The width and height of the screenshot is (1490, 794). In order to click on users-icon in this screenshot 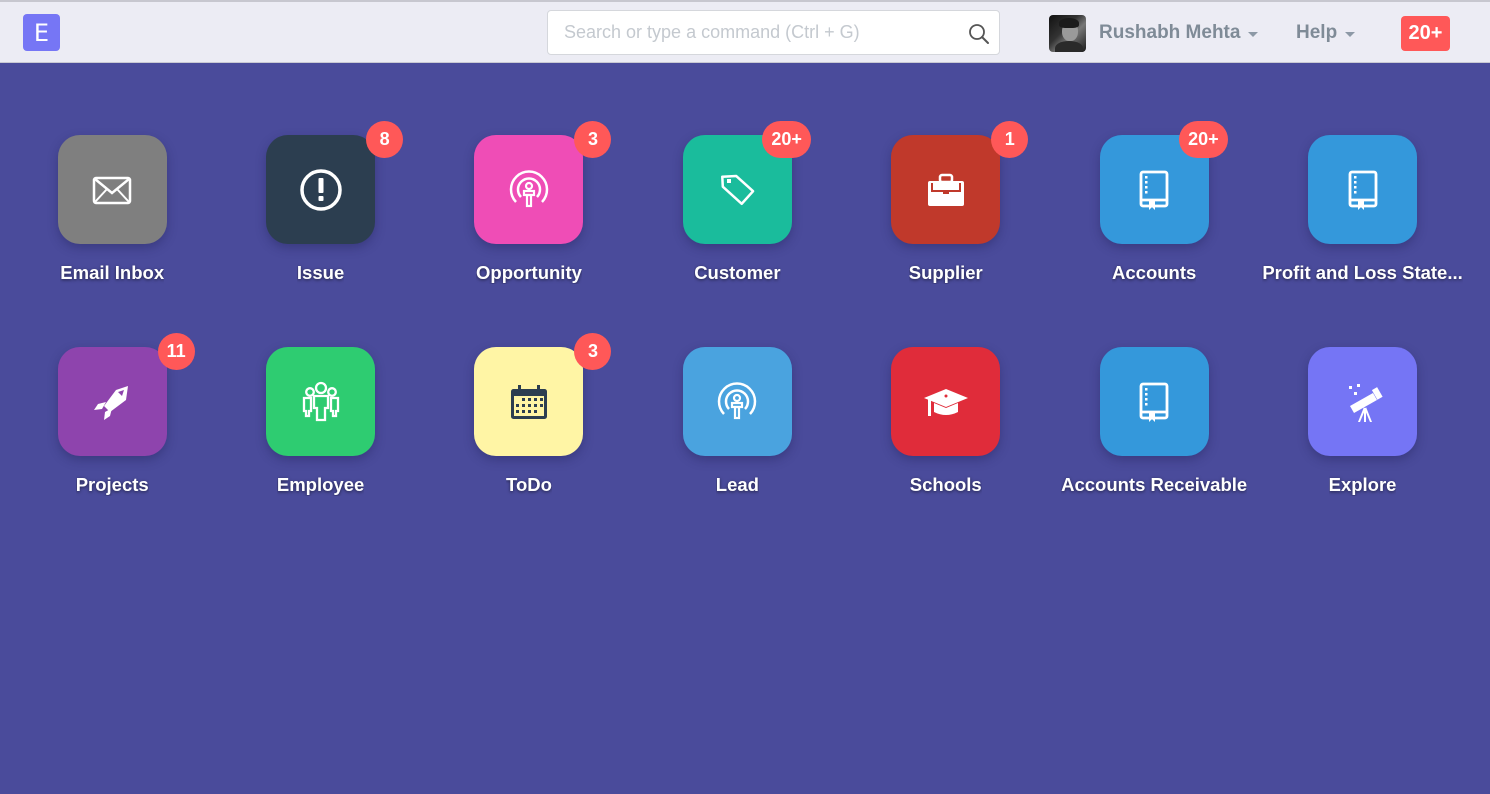, I will do `click(320, 401)`.